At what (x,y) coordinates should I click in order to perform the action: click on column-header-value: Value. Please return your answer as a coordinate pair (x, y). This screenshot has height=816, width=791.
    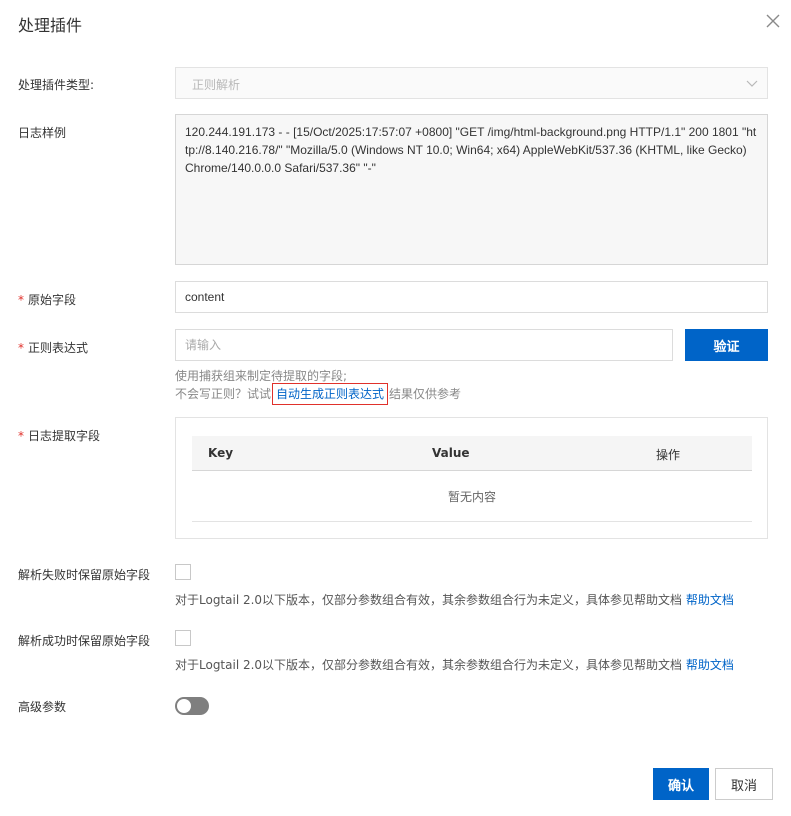
    Looking at the image, I should click on (451, 453).